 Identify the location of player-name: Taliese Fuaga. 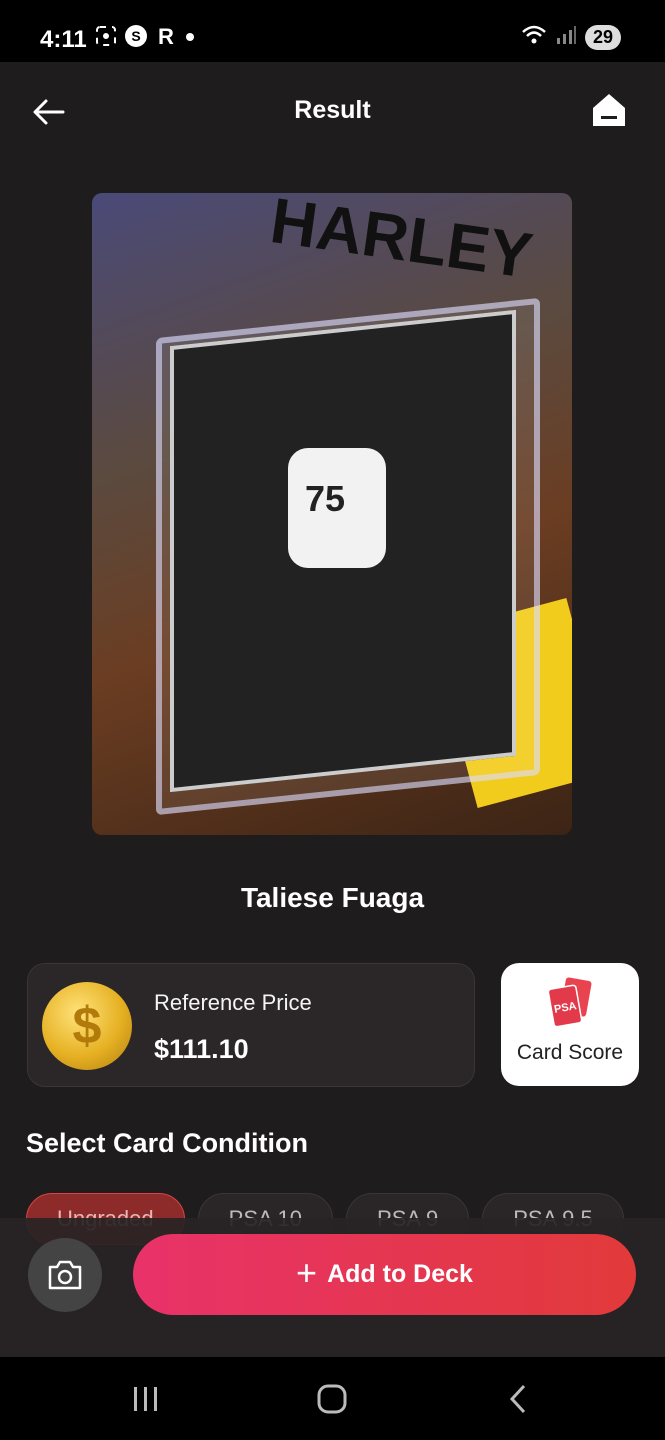
(332, 897).